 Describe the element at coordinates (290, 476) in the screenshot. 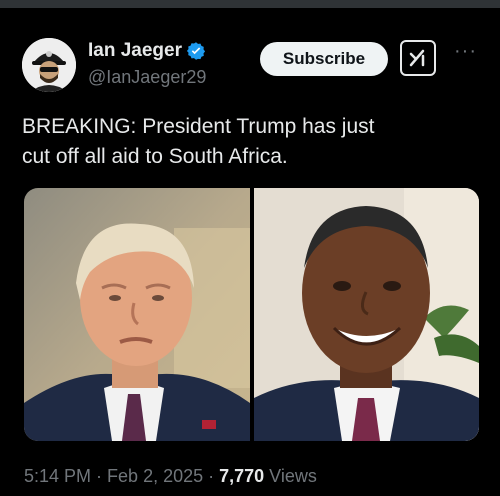

I see `views-label: Views` at that location.